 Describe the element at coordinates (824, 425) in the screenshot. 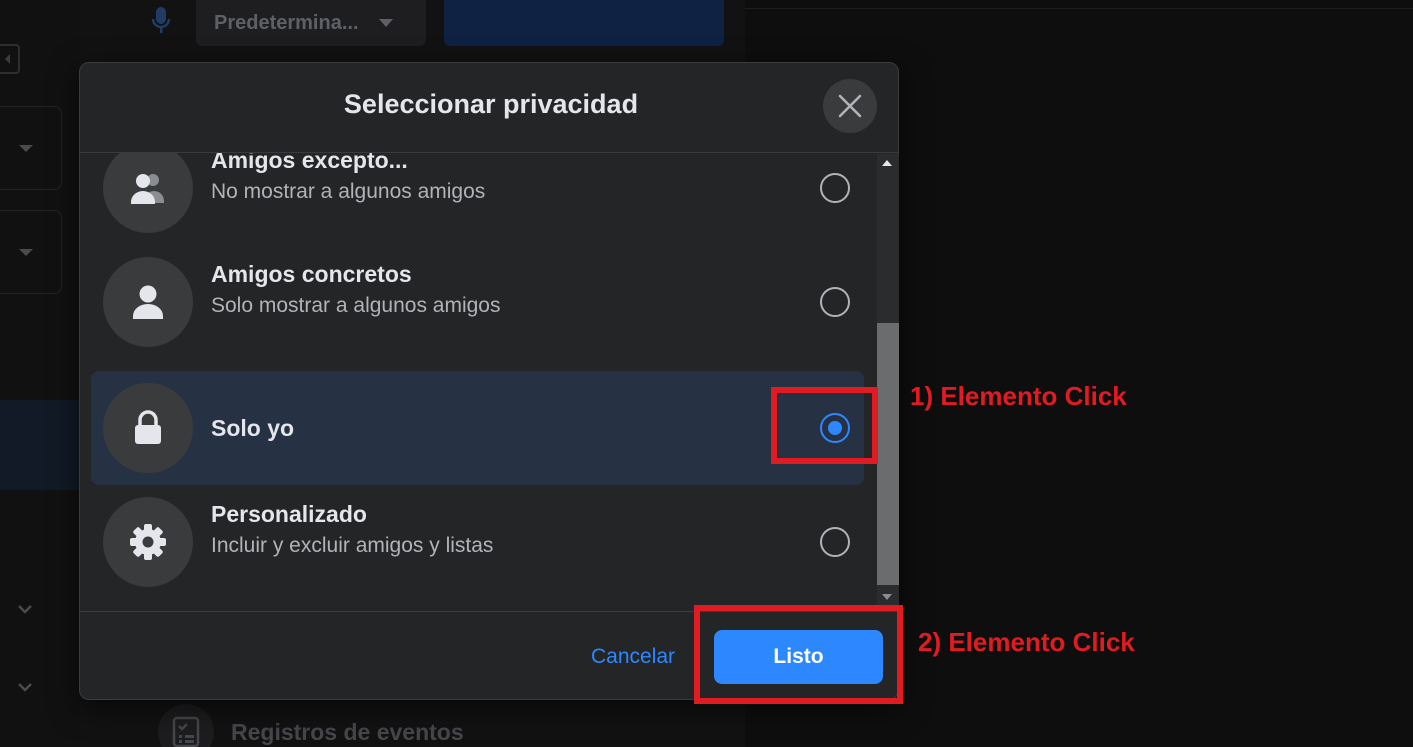

I see `annotation-box-radio` at that location.